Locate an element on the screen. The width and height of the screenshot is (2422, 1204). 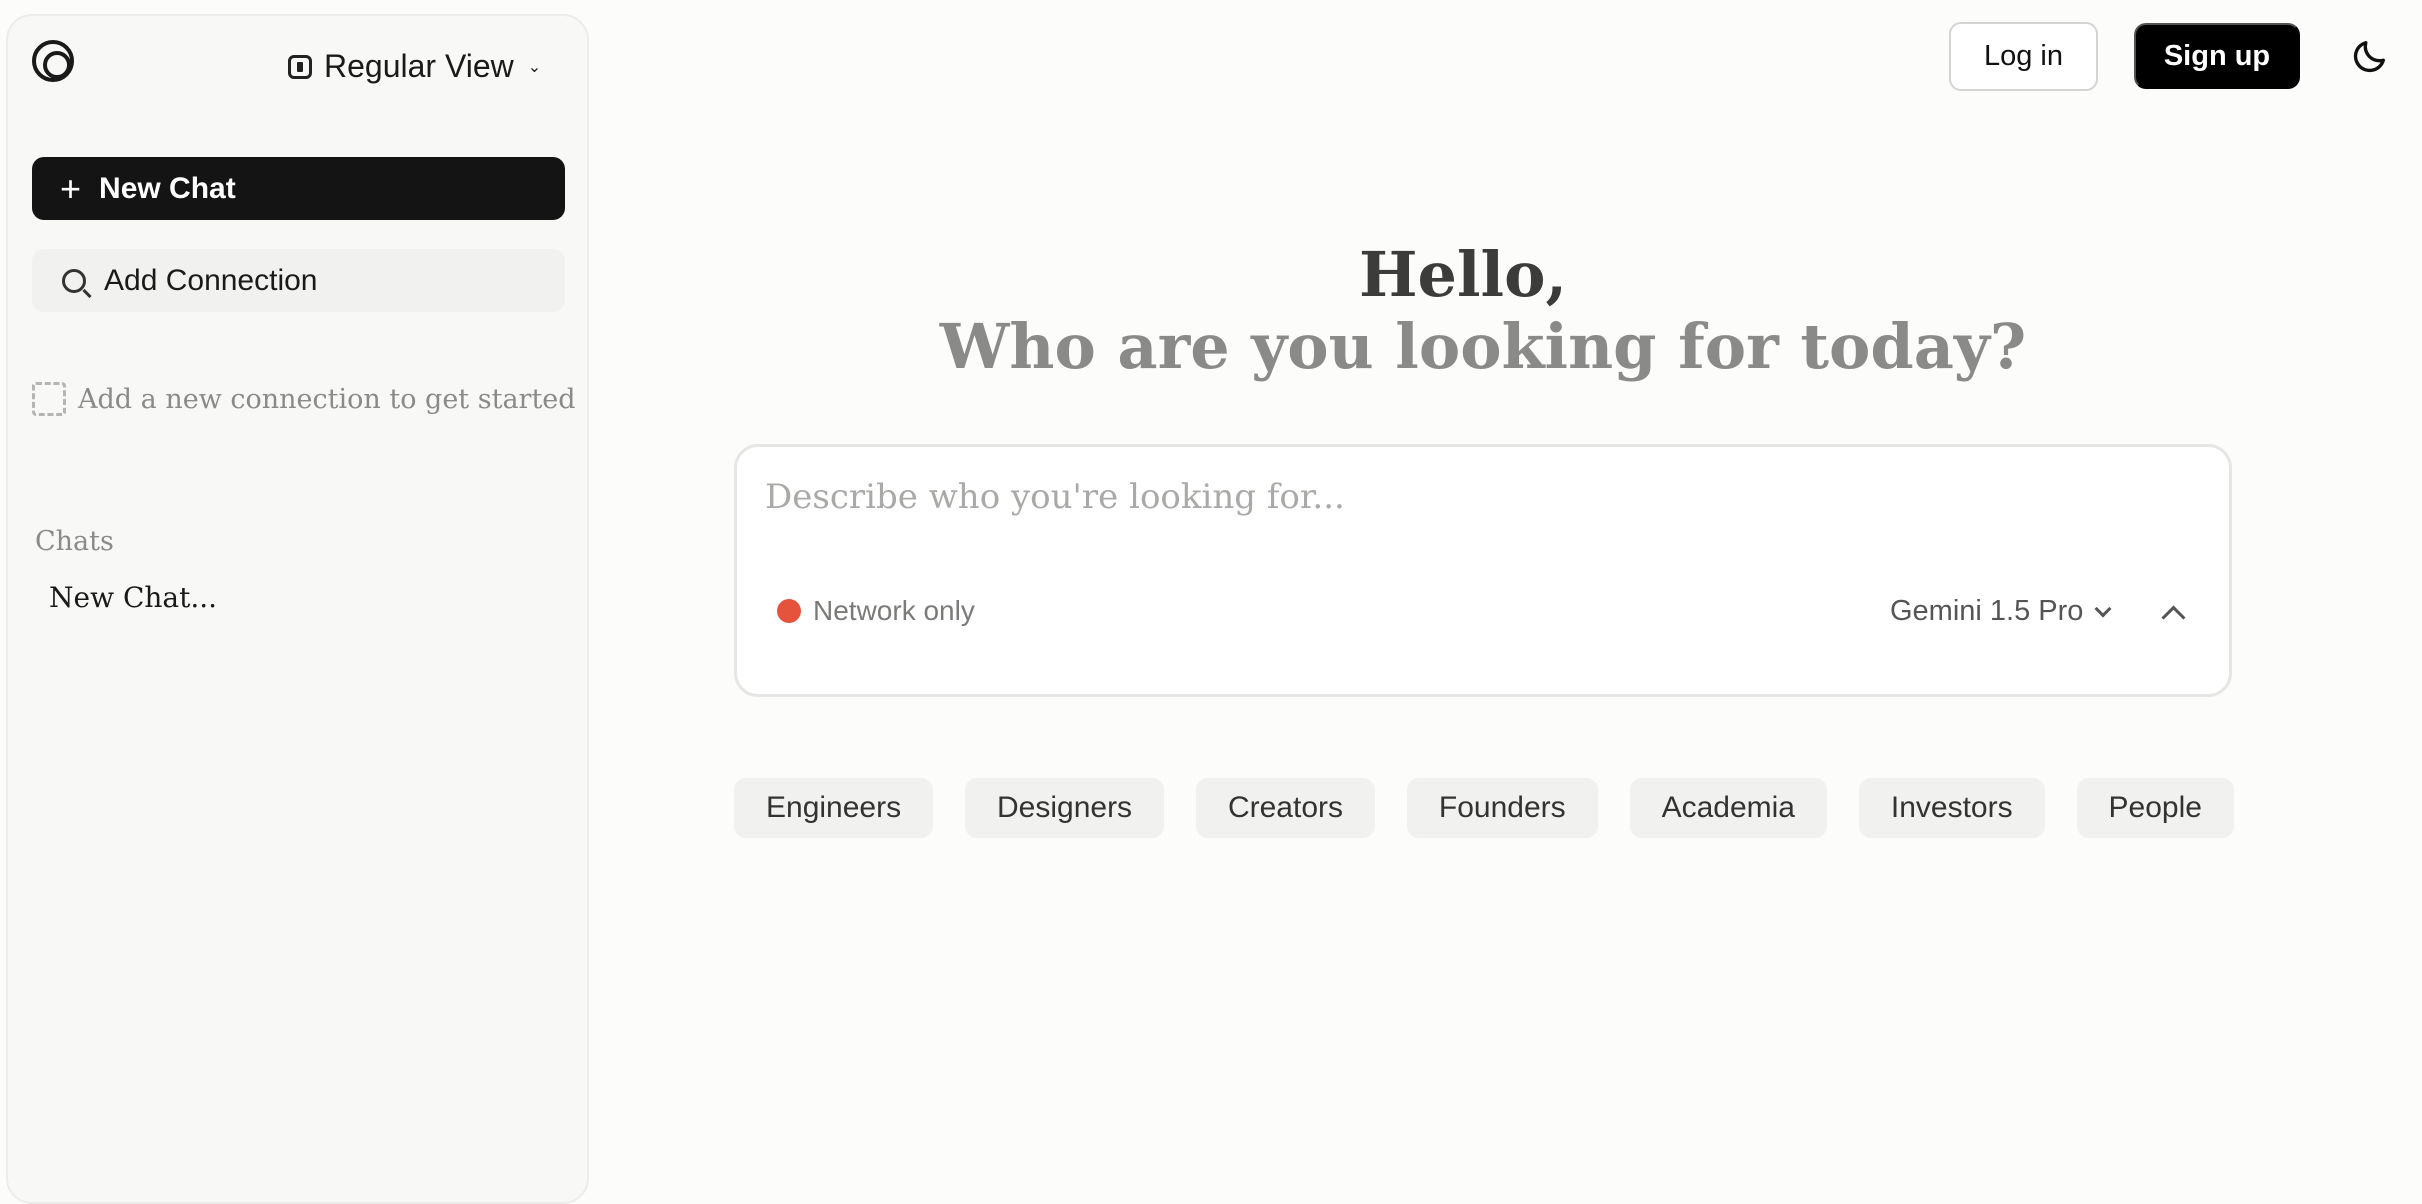
chevron-up-icon is located at coordinates (2173, 613).